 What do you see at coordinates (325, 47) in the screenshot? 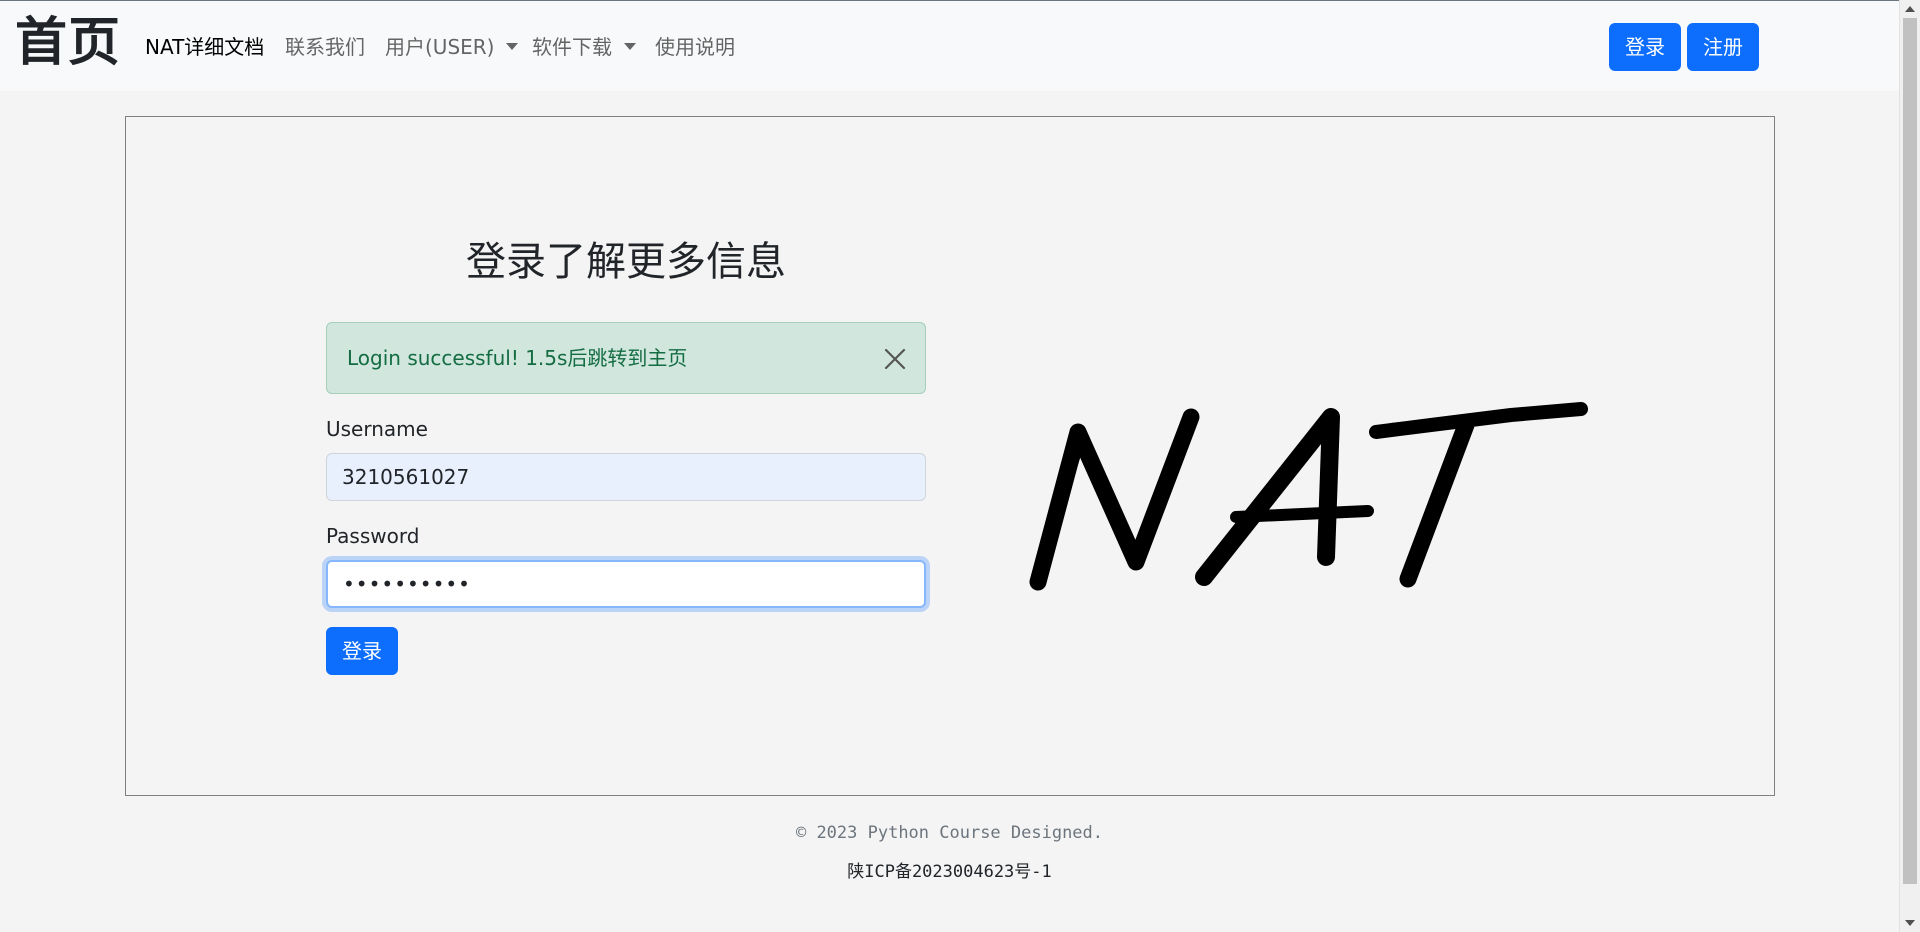
I see `nav-link-contact: 联系我们` at bounding box center [325, 47].